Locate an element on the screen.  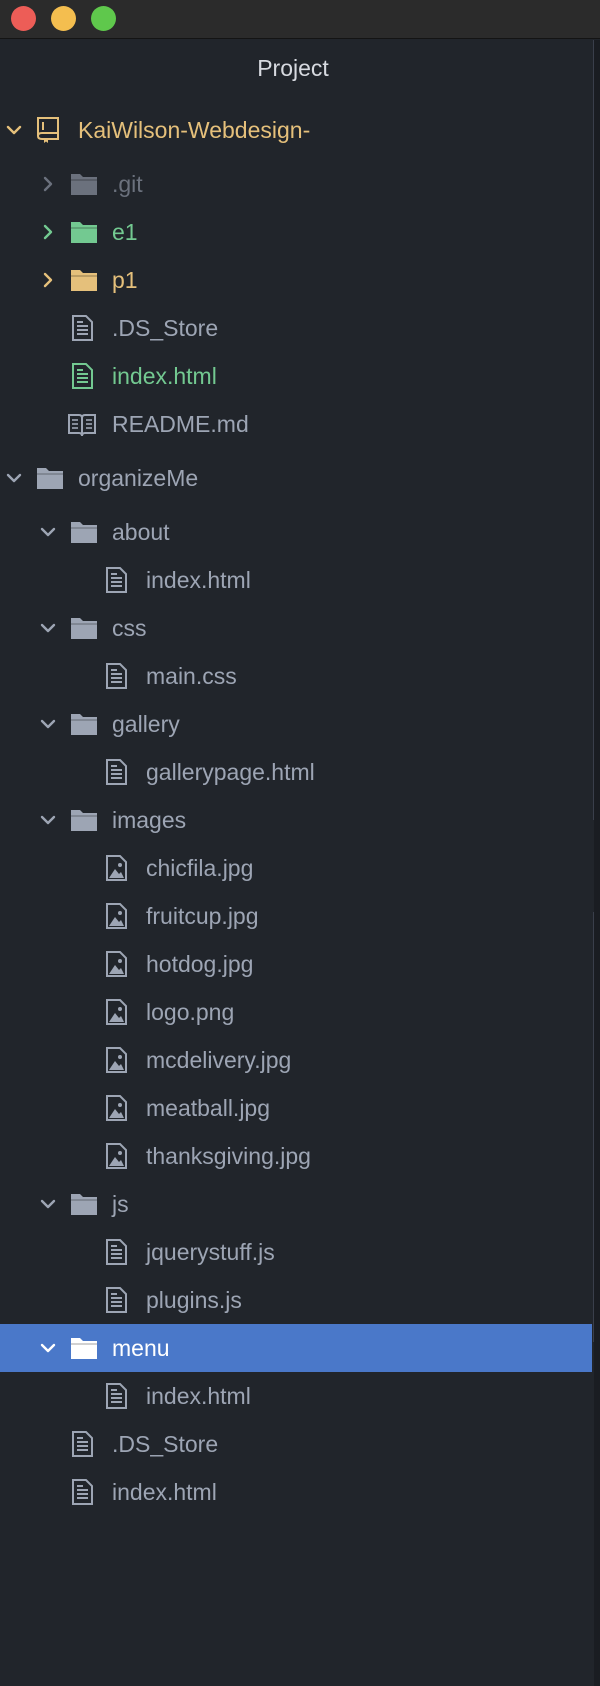
tree-item-label: meatball.jpg is located at coordinates (208, 1108).